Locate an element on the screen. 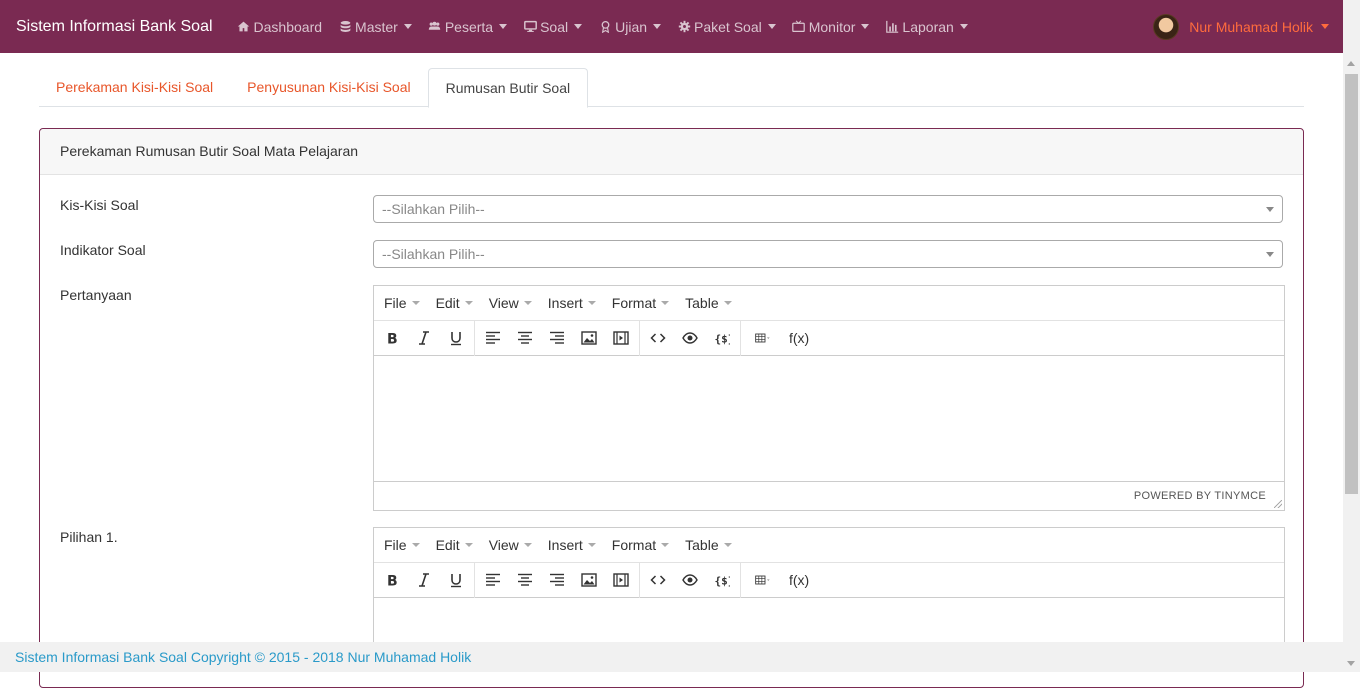 This screenshot has width=1360, height=688. kisi-kisi-label: Kis-Kisi Soal is located at coordinates (99, 205).